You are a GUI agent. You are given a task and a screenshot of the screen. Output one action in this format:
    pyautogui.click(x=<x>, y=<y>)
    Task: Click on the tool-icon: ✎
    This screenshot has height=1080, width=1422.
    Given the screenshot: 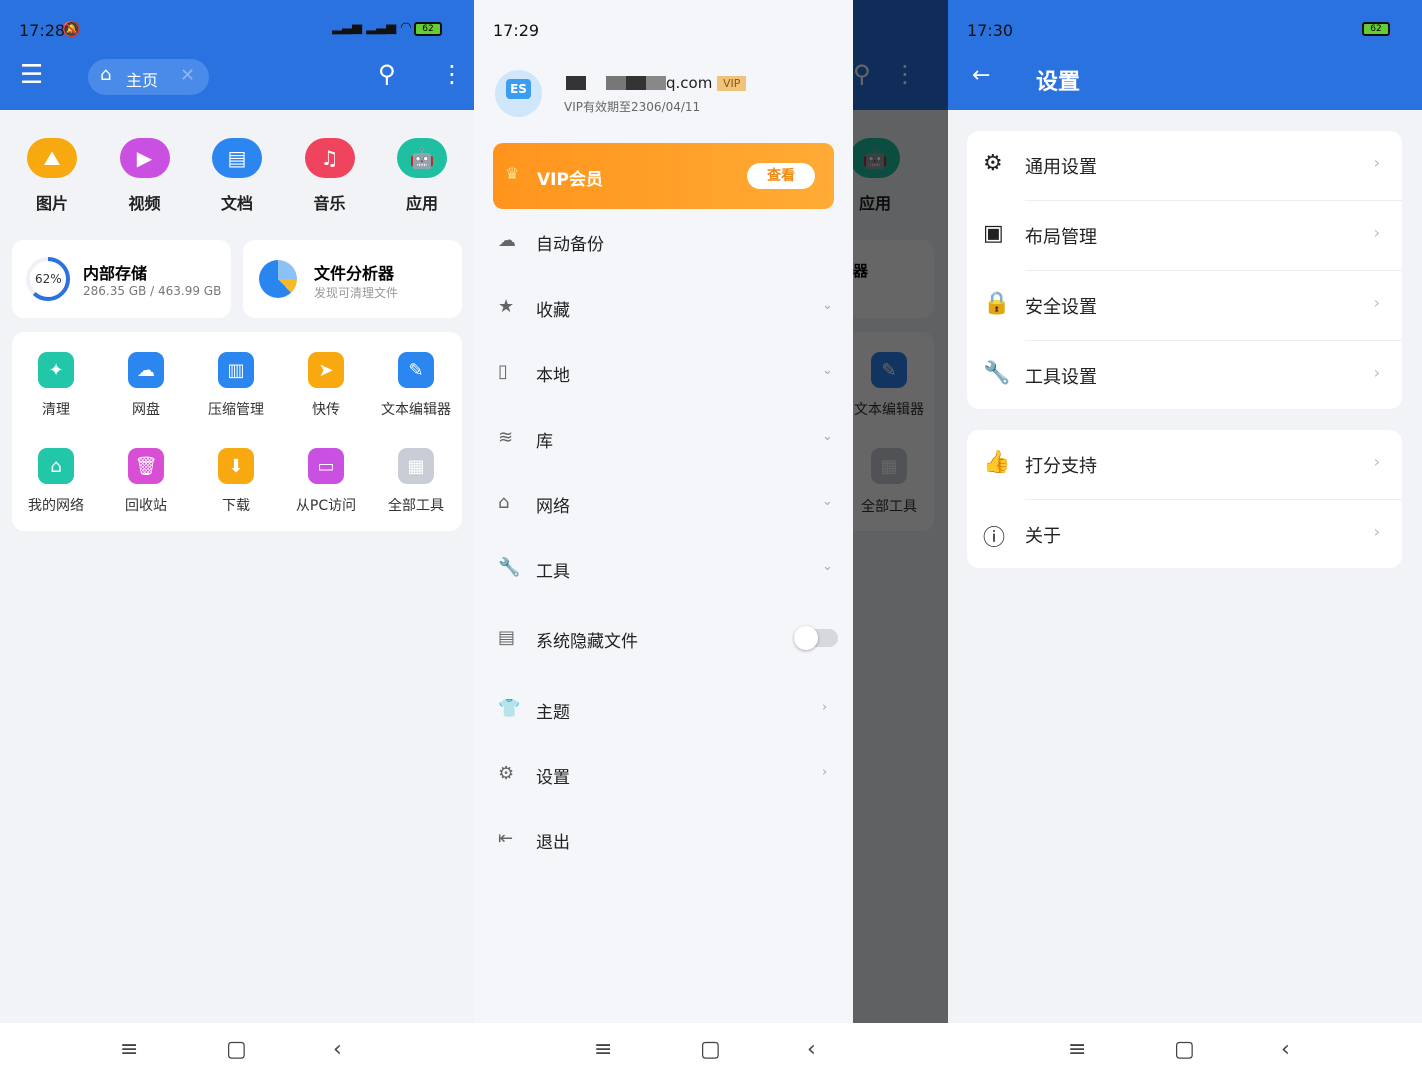 What is the action you would take?
    pyautogui.click(x=416, y=370)
    